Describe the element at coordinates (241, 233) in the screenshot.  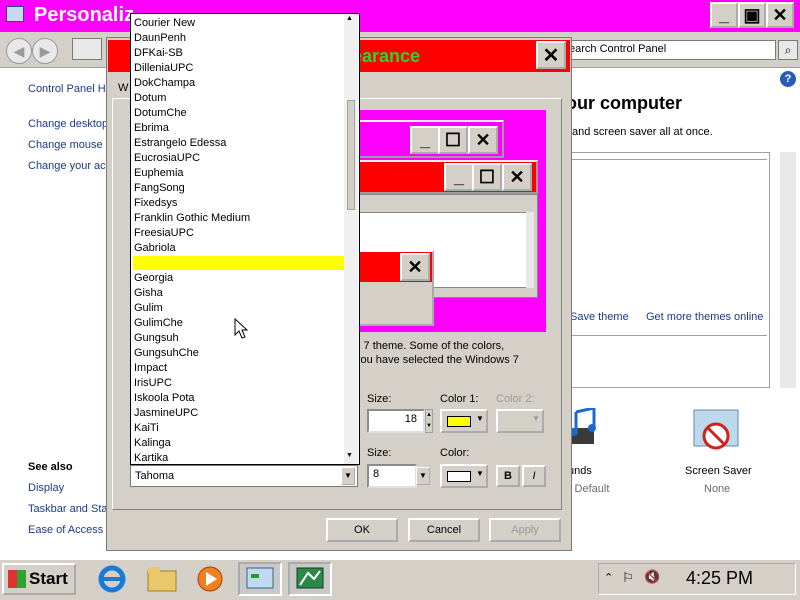
I see `font-list-item: FreesiaUPC` at that location.